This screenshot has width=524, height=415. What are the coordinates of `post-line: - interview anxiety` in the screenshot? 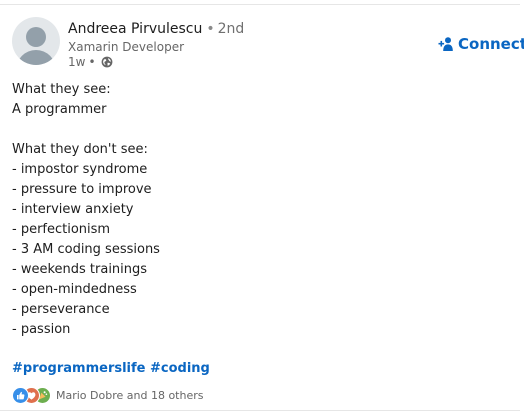 It's located at (73, 209).